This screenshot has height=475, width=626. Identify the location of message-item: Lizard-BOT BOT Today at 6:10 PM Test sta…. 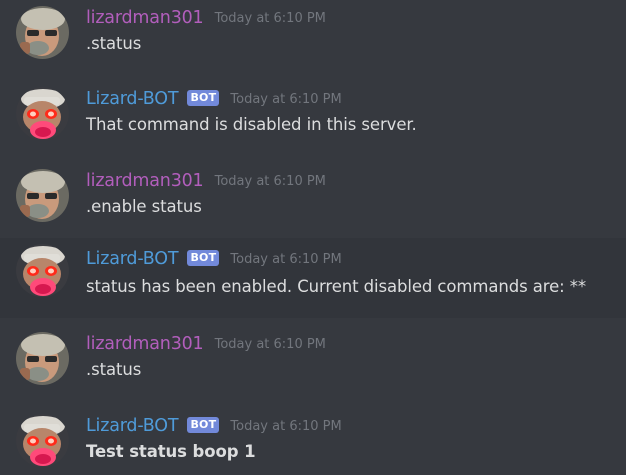
(313, 441).